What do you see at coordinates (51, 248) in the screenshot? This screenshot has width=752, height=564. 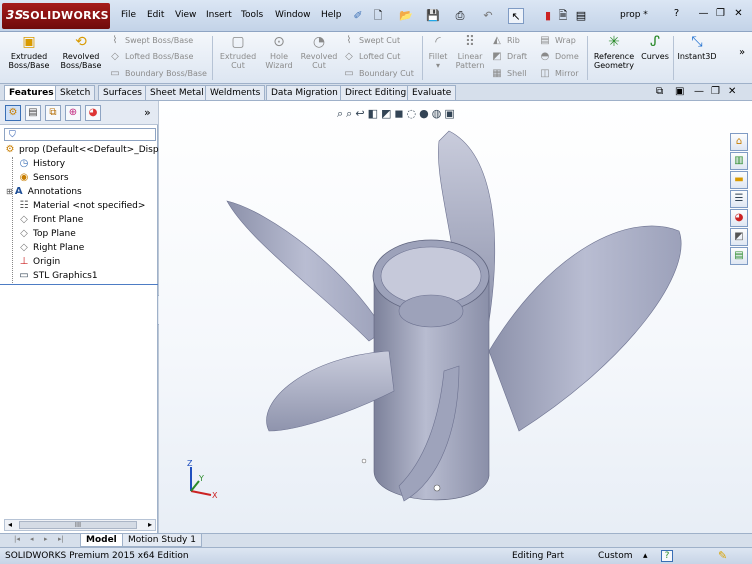 I see `tree-item-right-plane: ◇ Right Plane` at bounding box center [51, 248].